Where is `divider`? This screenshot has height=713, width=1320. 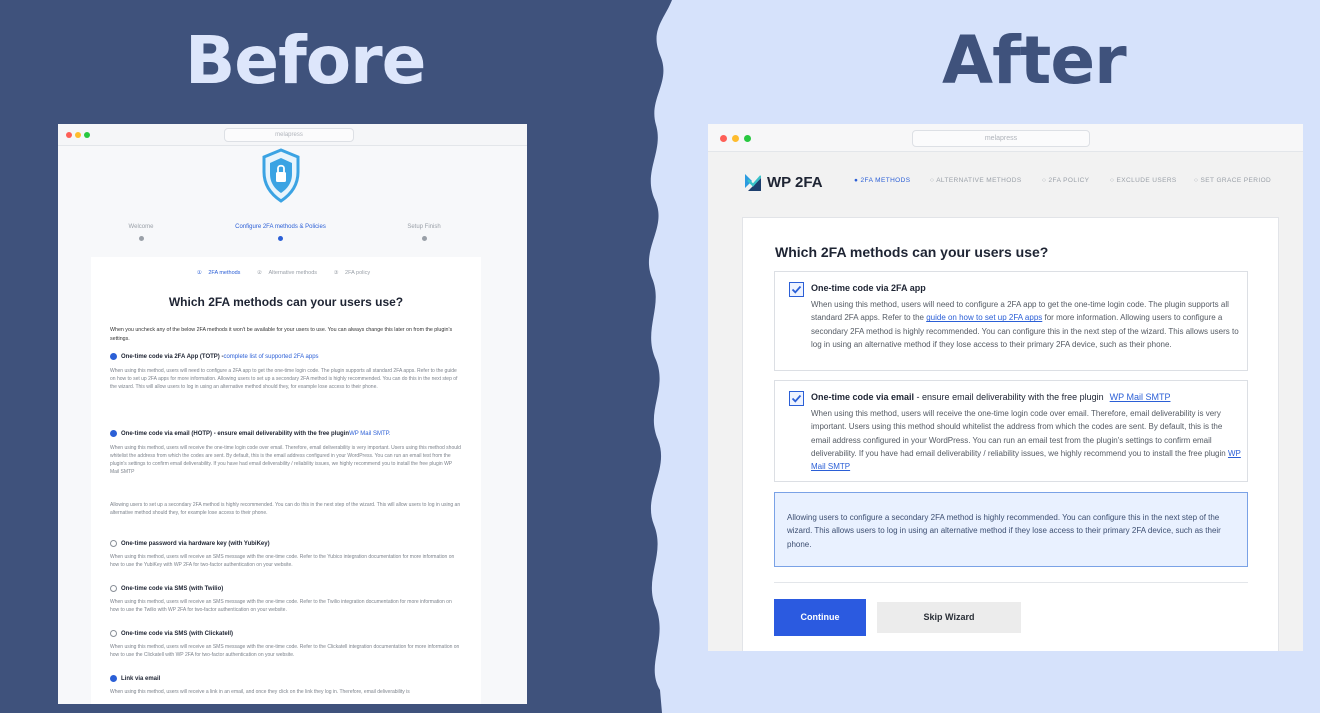 divider is located at coordinates (1011, 582).